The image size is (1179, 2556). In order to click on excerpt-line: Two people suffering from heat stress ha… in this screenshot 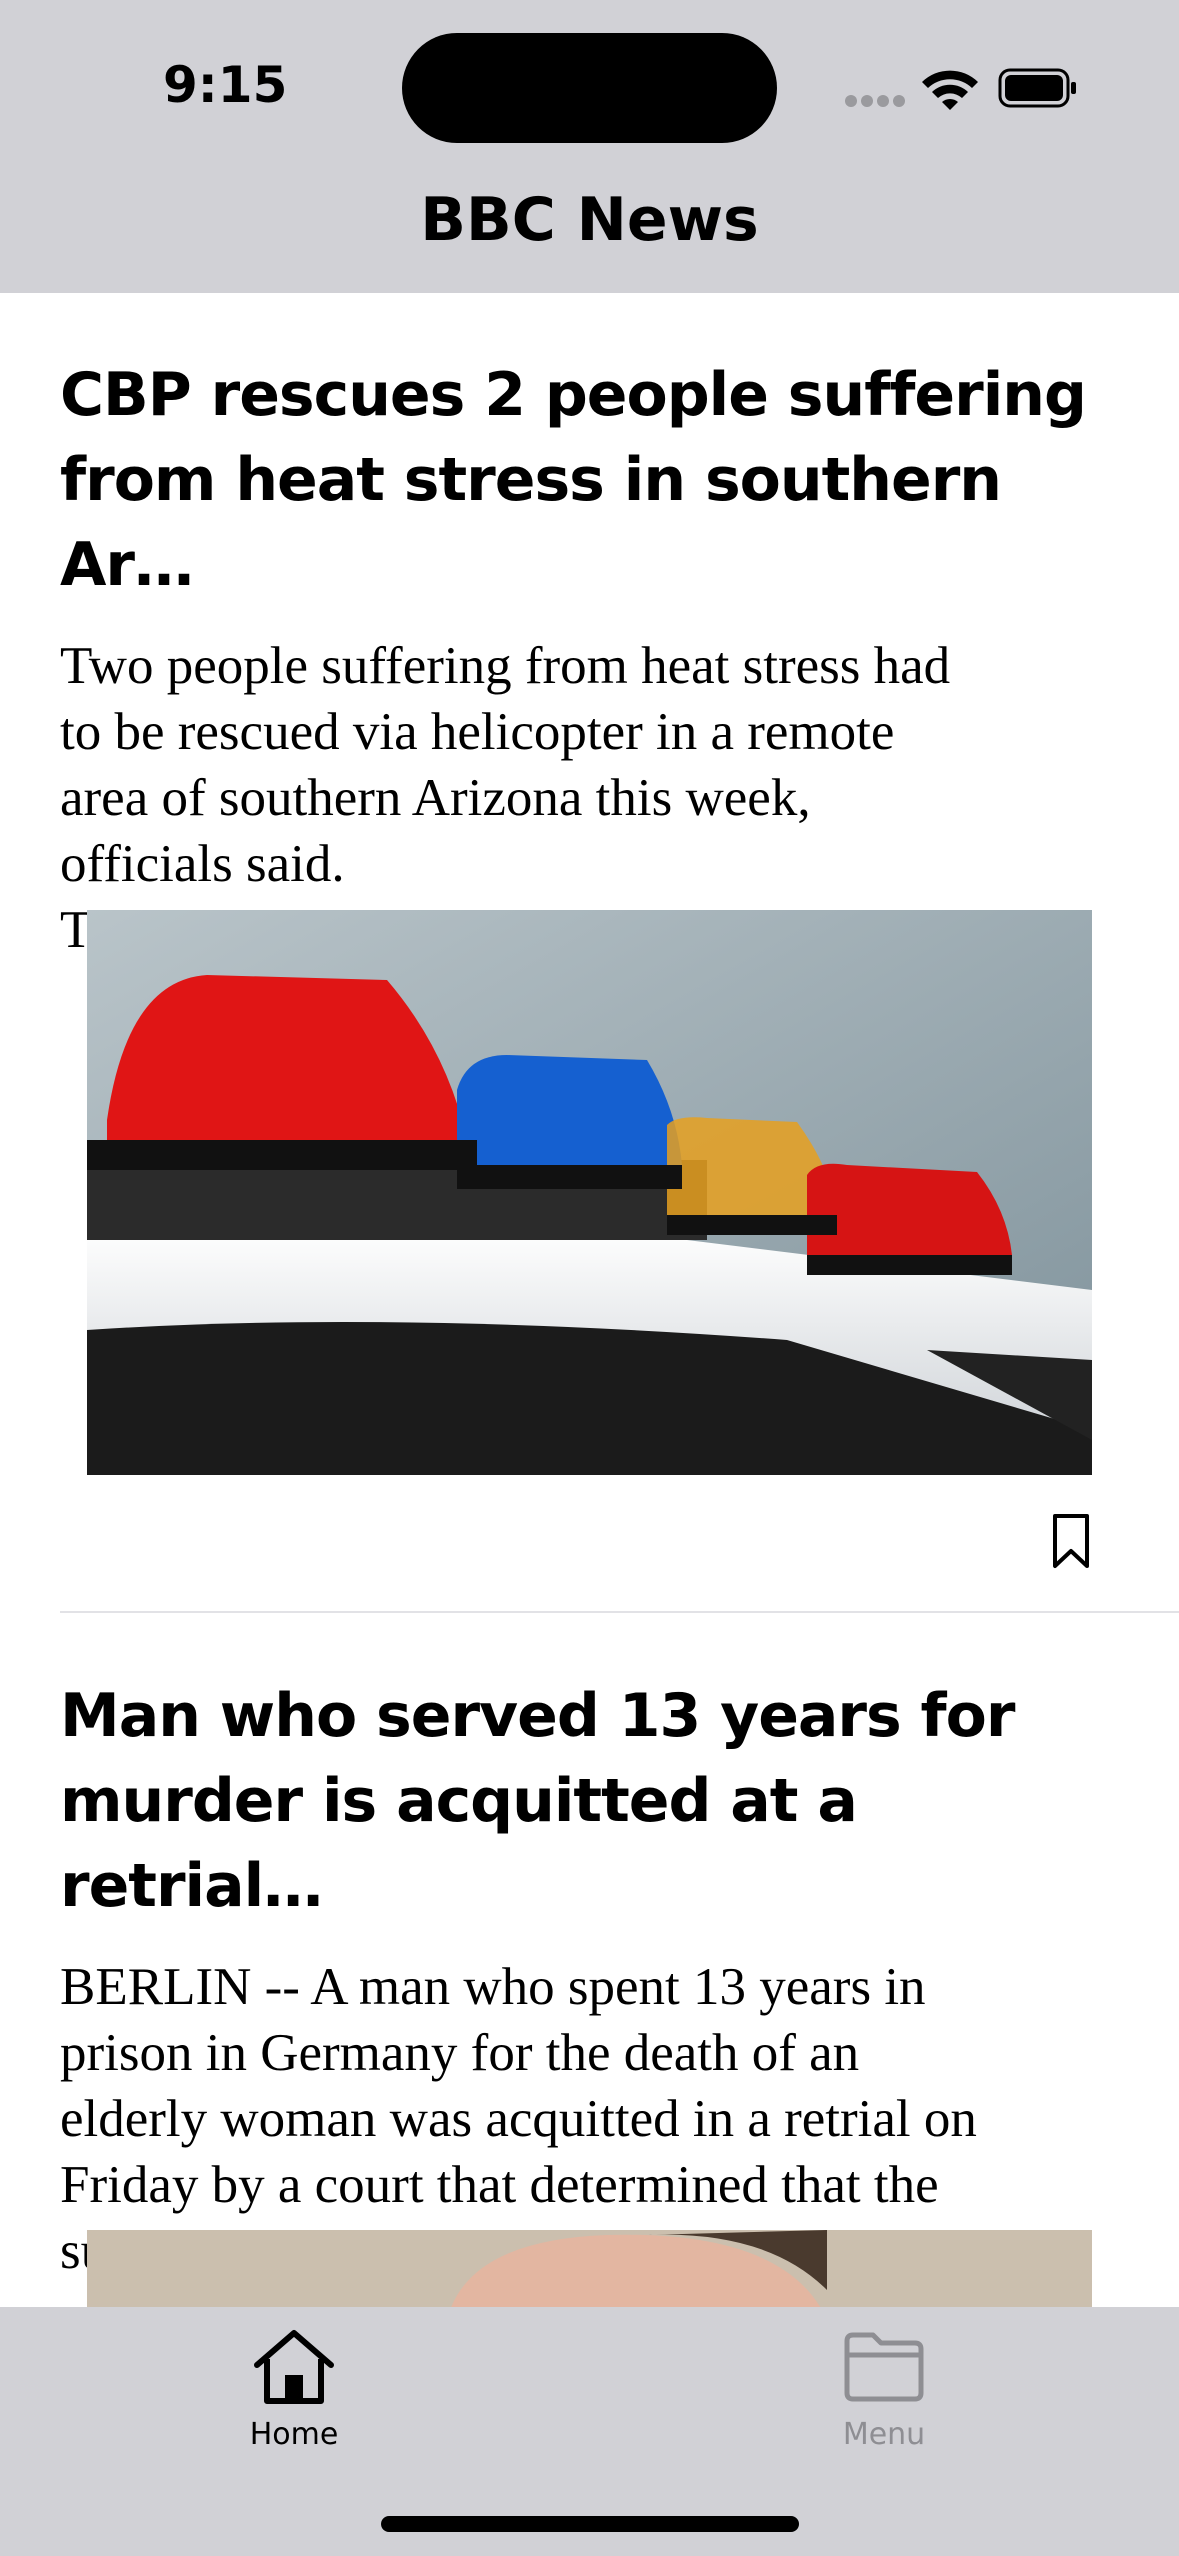, I will do `click(505, 666)`.